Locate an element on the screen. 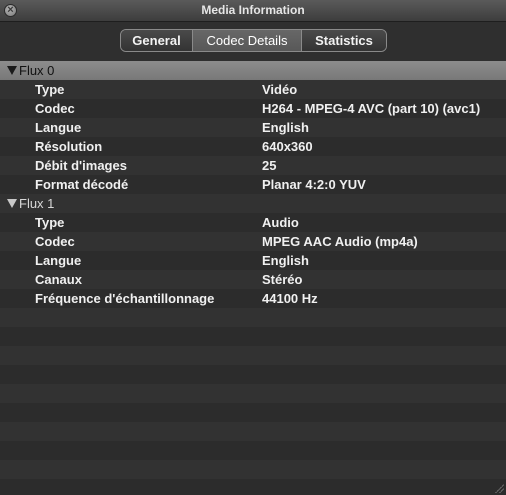 The height and width of the screenshot is (495, 506). list-item: Type Vidéo is located at coordinates (253, 89).